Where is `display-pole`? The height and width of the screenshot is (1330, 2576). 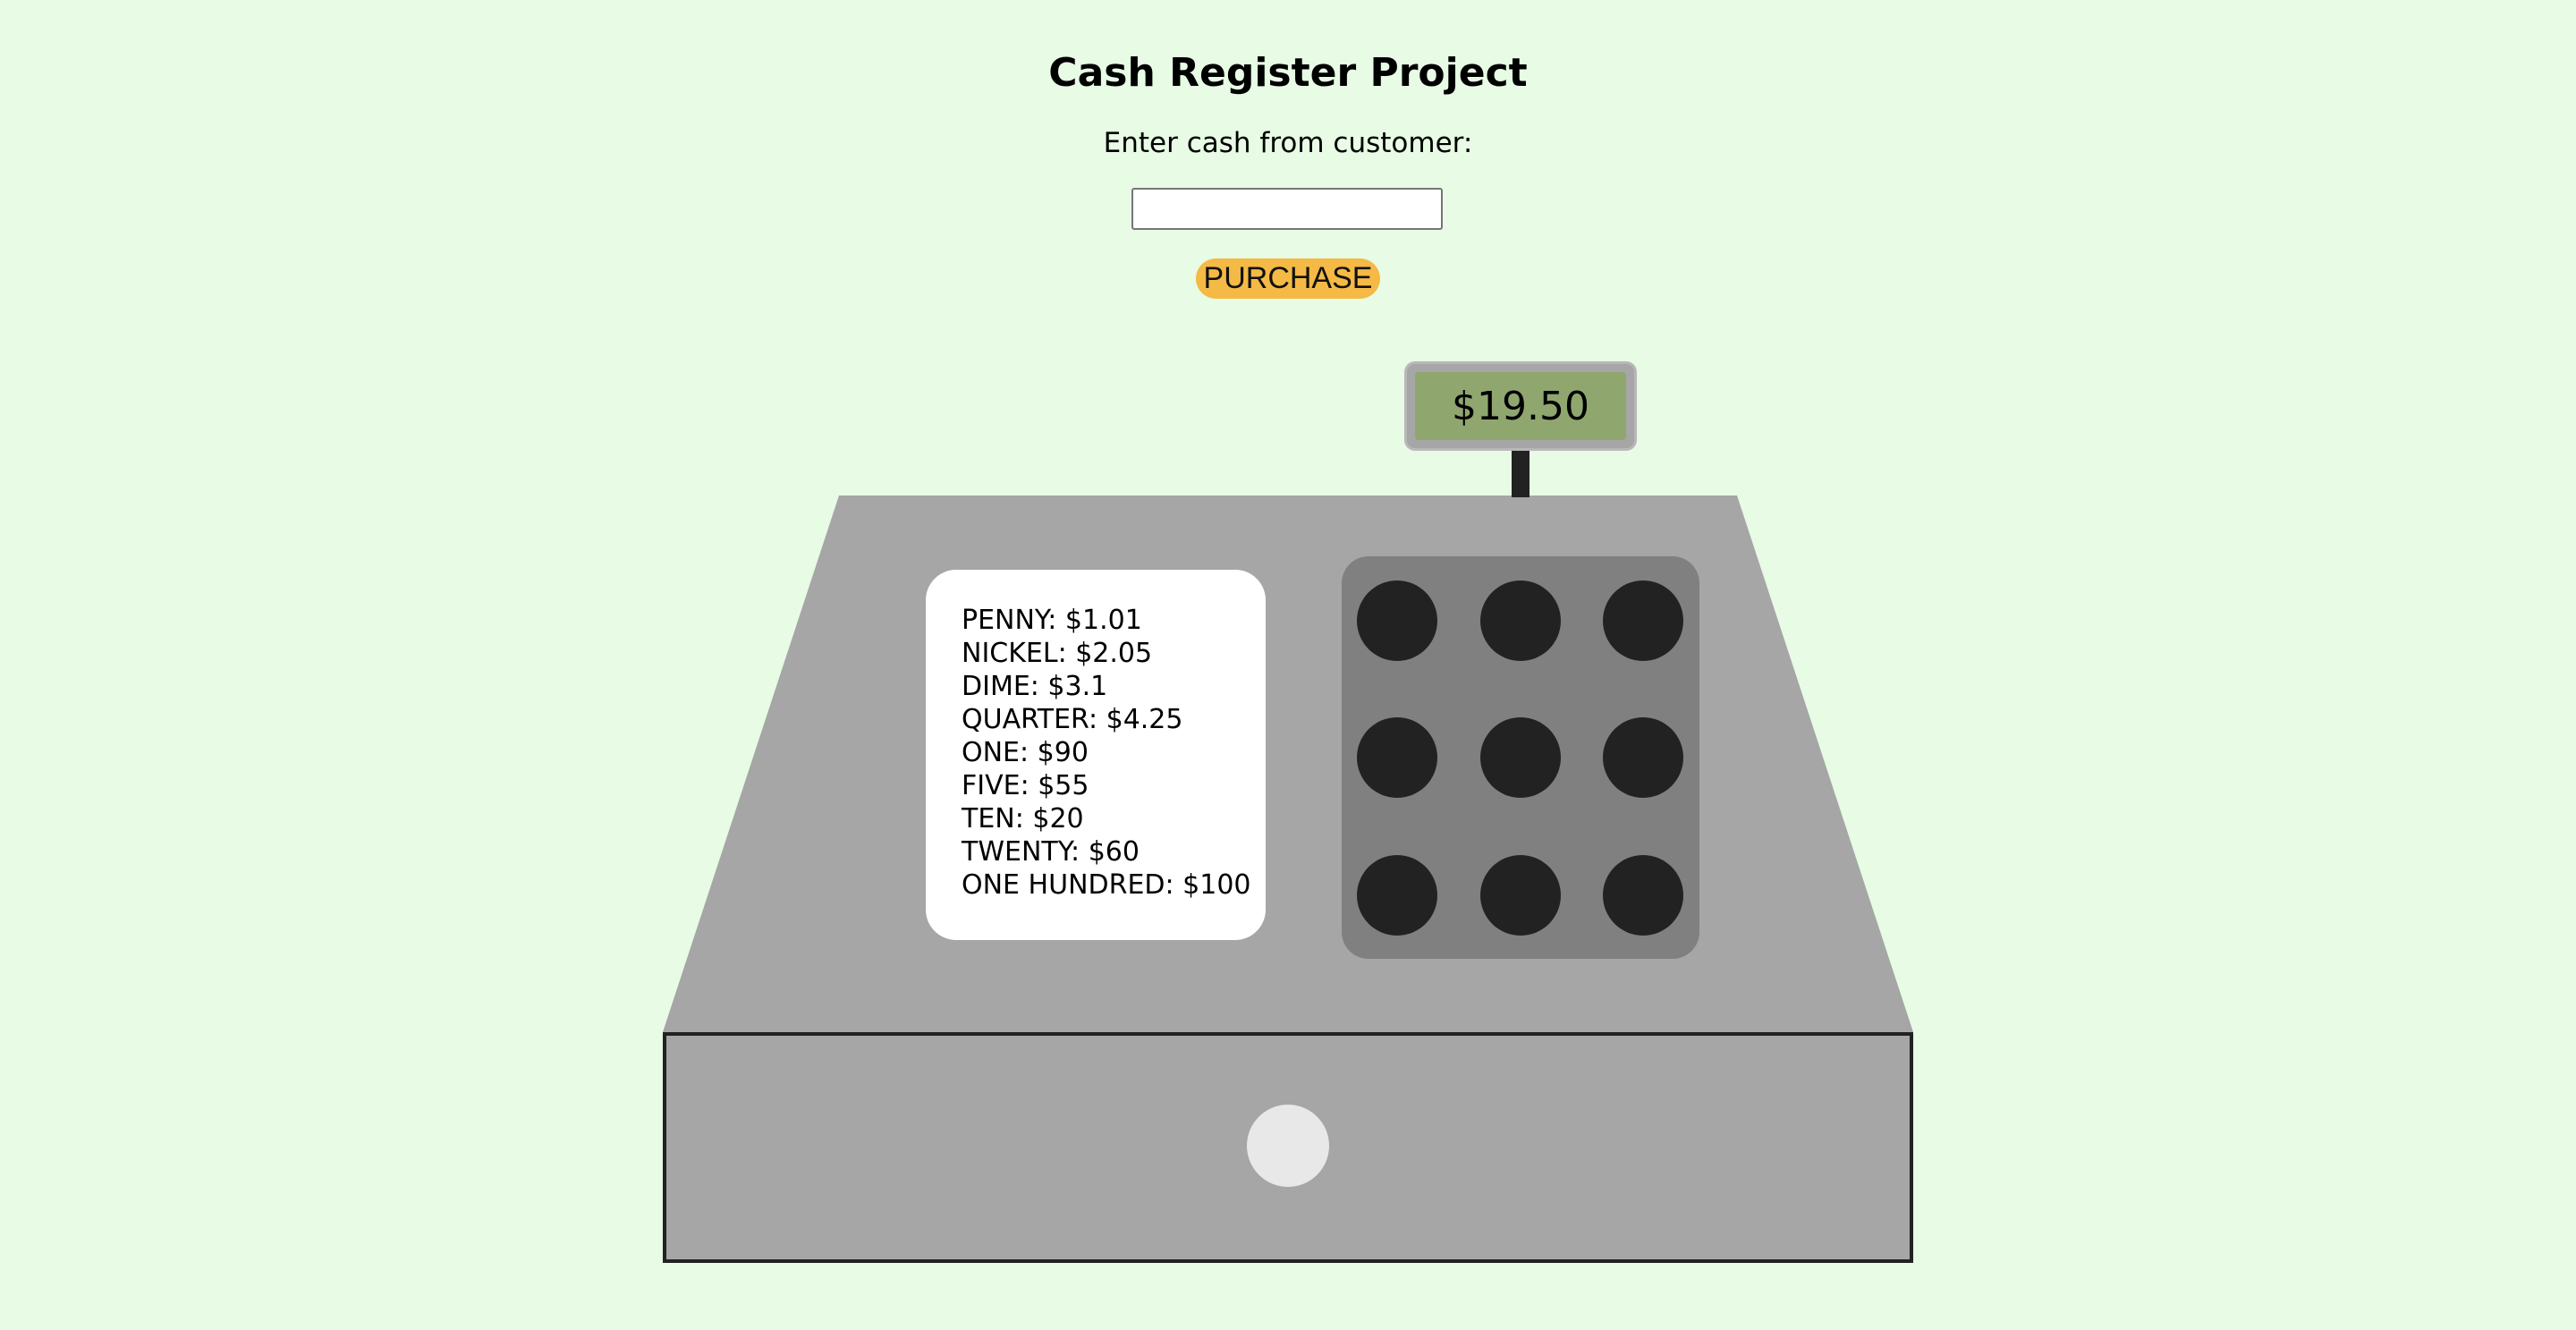
display-pole is located at coordinates (1521, 471).